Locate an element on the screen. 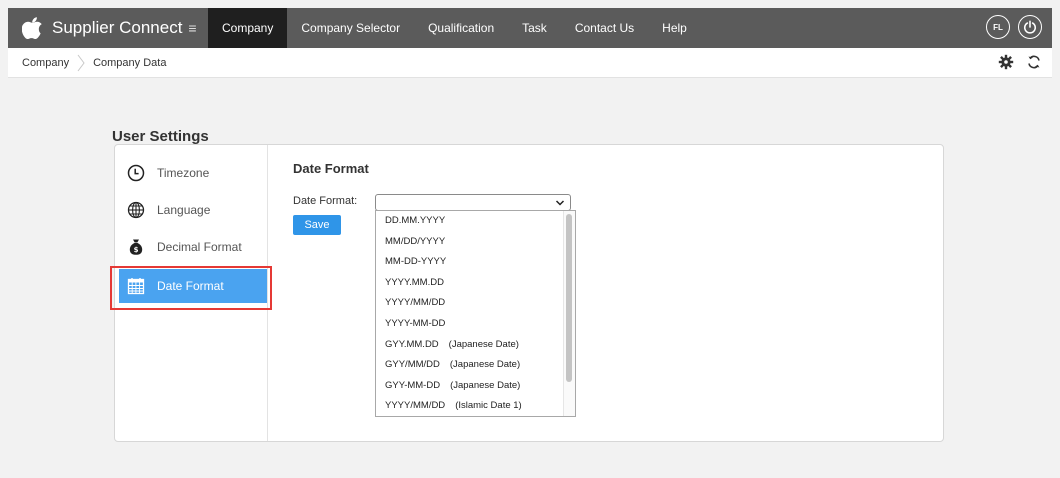 This screenshot has height=478, width=1060. sidebar-item-language: Language is located at coordinates (193, 210).